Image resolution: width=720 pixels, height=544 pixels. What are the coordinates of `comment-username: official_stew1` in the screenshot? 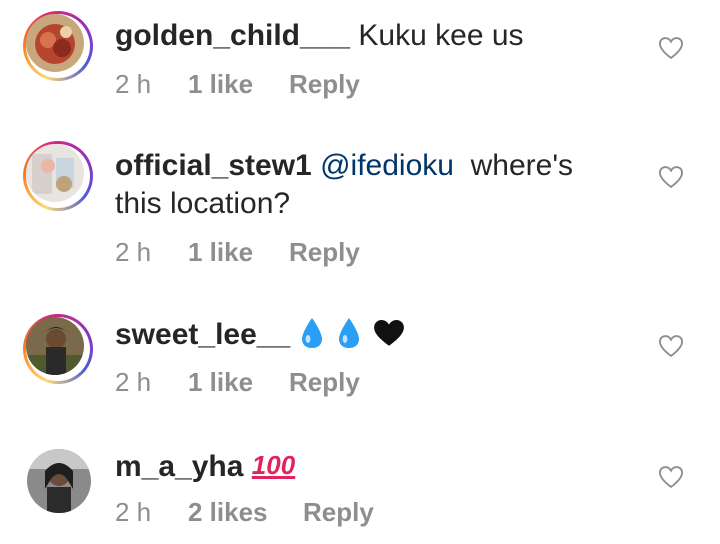 It's located at (213, 165).